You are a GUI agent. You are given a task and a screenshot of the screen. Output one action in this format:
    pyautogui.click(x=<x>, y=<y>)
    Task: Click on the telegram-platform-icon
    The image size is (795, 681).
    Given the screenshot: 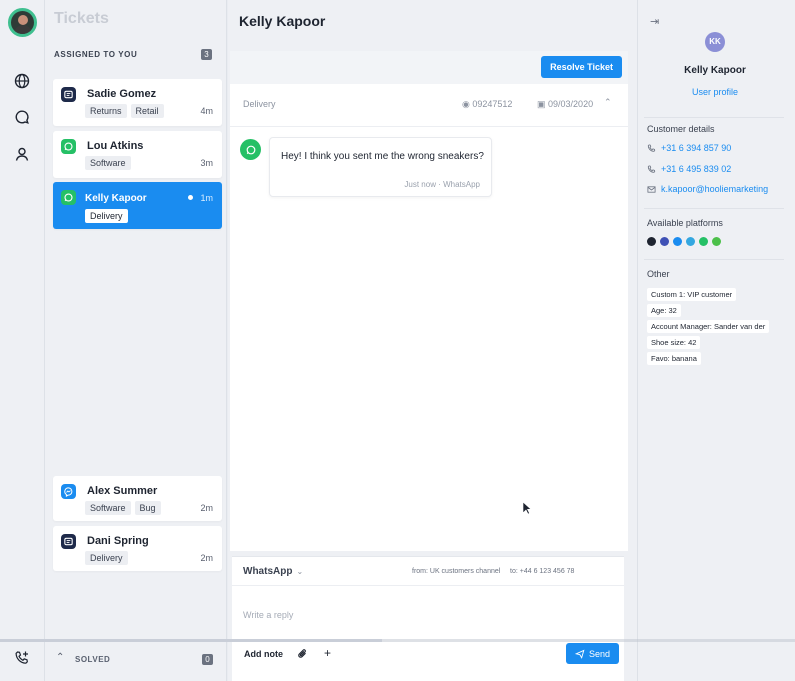 What is the action you would take?
    pyautogui.click(x=690, y=241)
    